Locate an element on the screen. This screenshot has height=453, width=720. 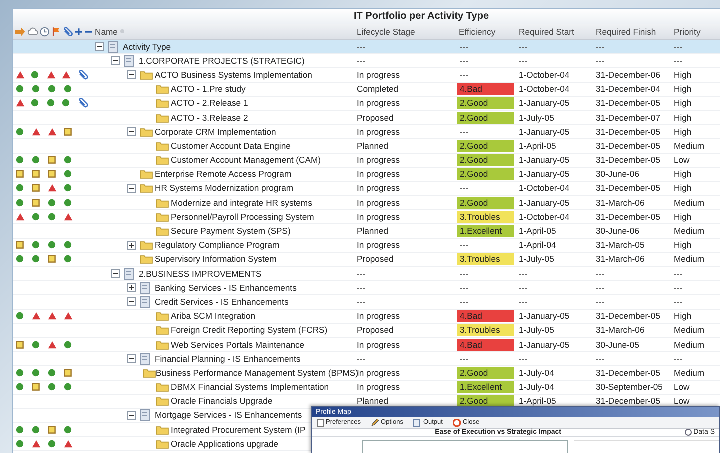
table-row: 1.CORPORATE PROJECTS (STRATEGIC) --- --- --- --- --- is located at coordinates (366, 61).